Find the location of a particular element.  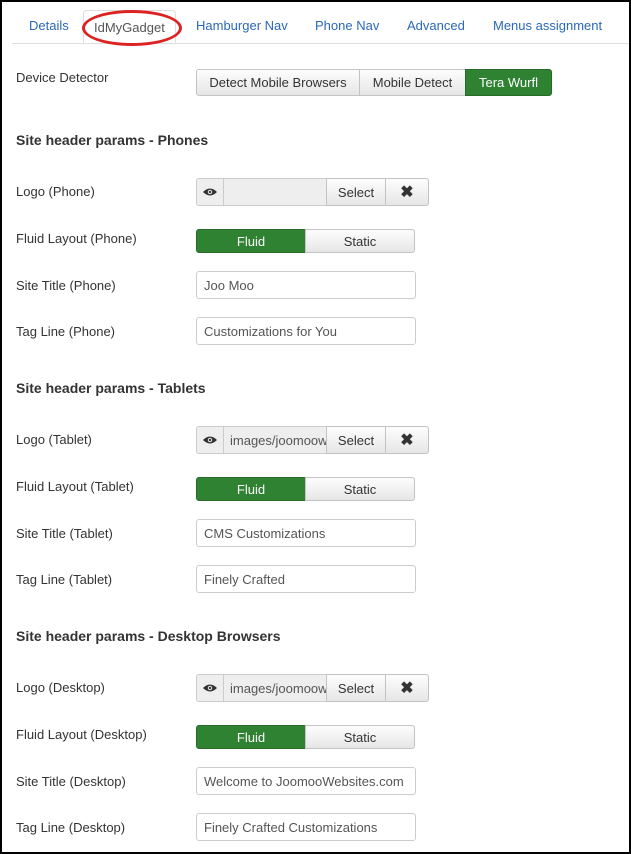

tag-line-desktop-input: Finely Crafted Customizations is located at coordinates (306, 827).